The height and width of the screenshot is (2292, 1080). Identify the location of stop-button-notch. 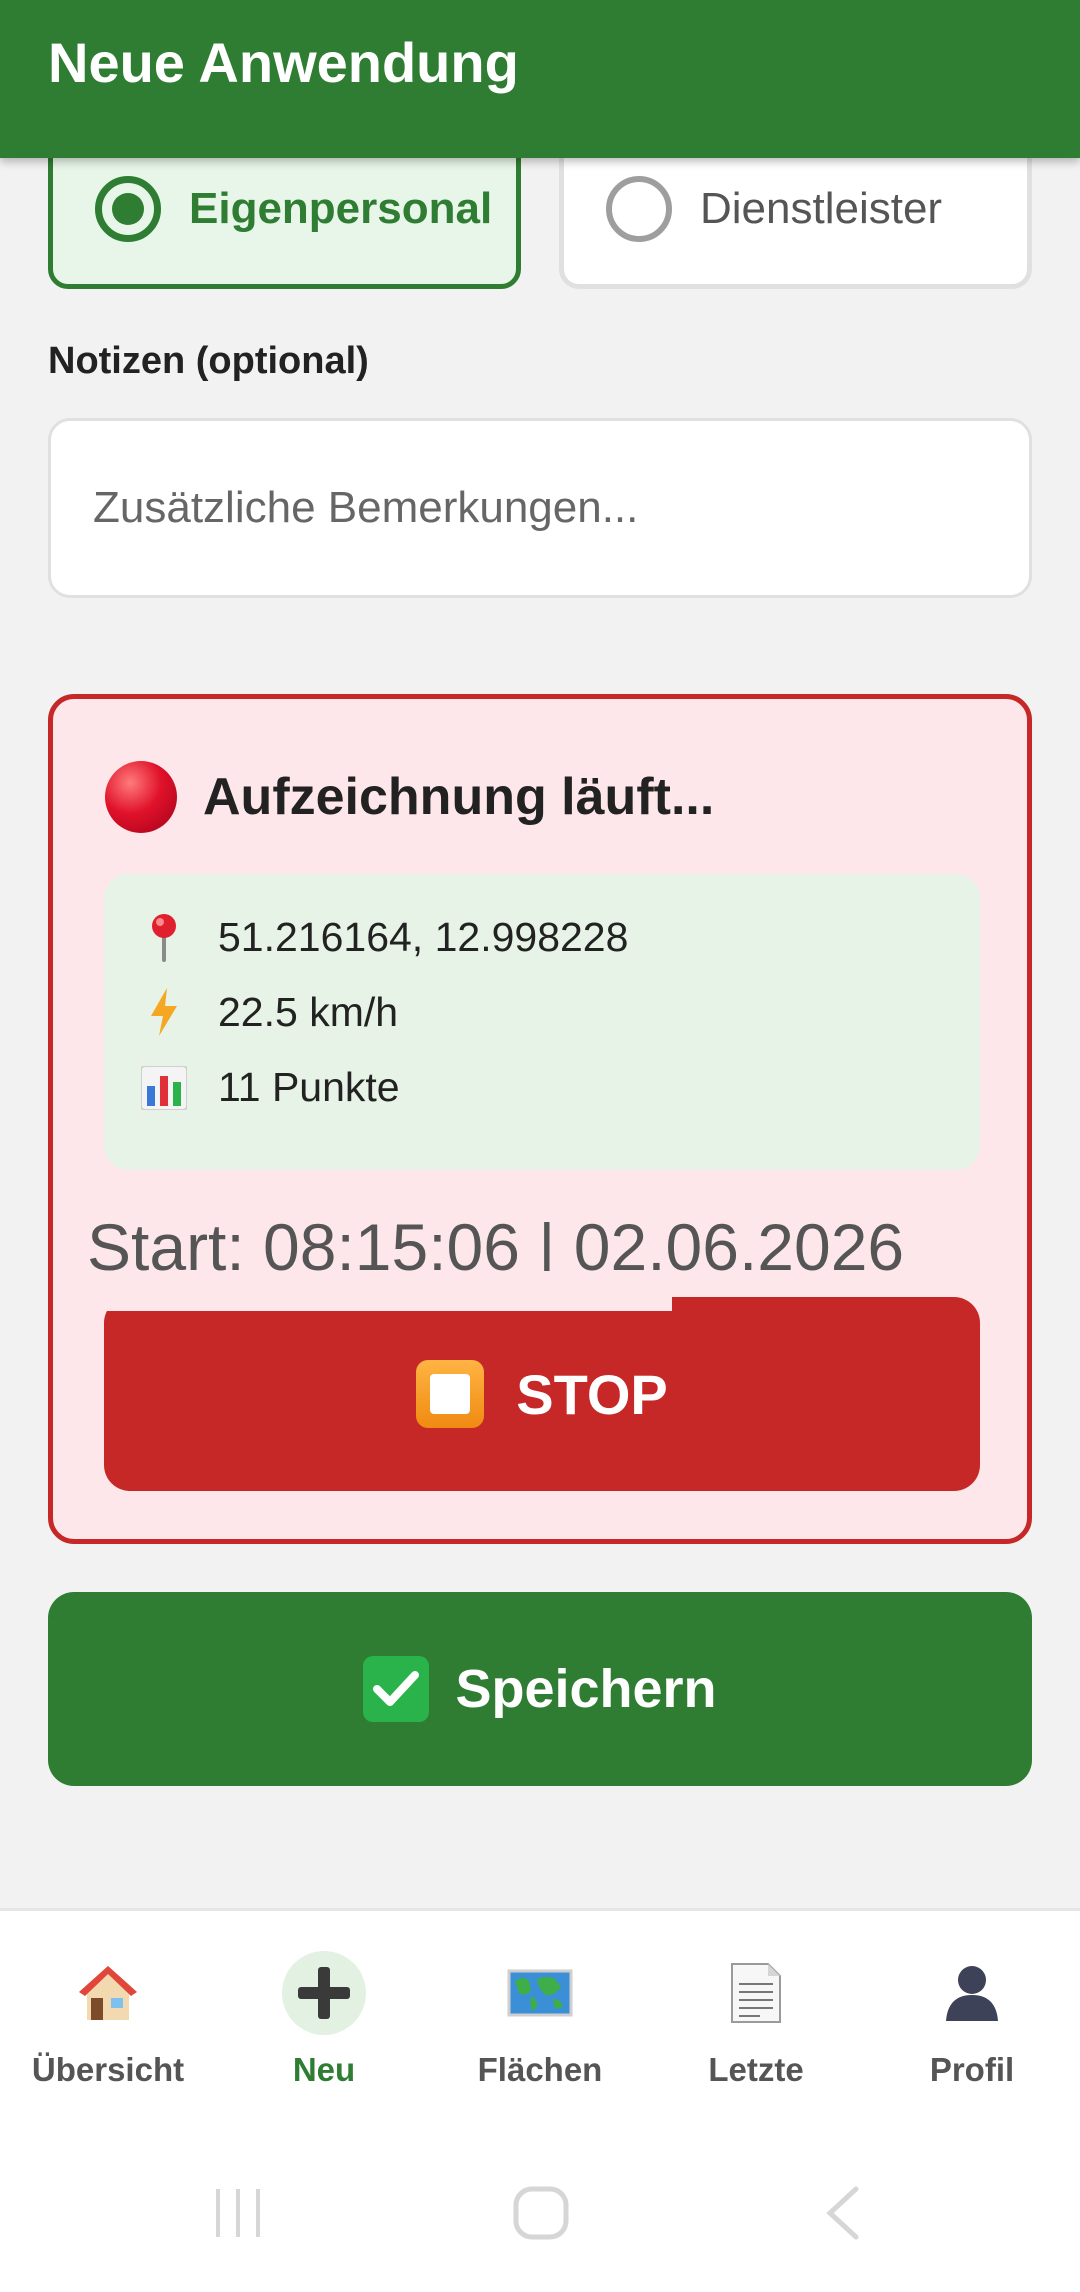
(388, 1291).